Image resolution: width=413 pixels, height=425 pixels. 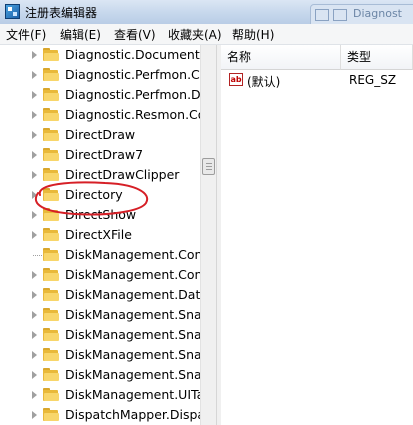 What do you see at coordinates (132, 54) in the screenshot?
I see `tree-item-label: Diagnostic.Document` at bounding box center [132, 54].